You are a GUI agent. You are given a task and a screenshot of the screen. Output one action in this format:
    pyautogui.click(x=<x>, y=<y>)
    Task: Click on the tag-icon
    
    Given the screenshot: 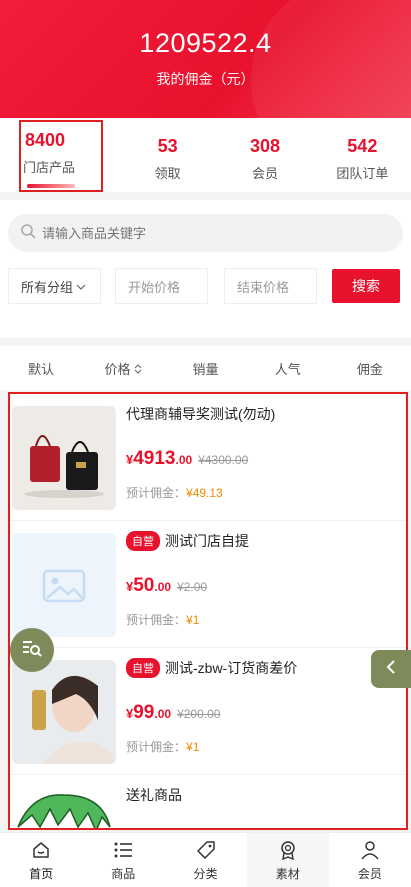 What is the action you would take?
    pyautogui.click(x=205, y=851)
    